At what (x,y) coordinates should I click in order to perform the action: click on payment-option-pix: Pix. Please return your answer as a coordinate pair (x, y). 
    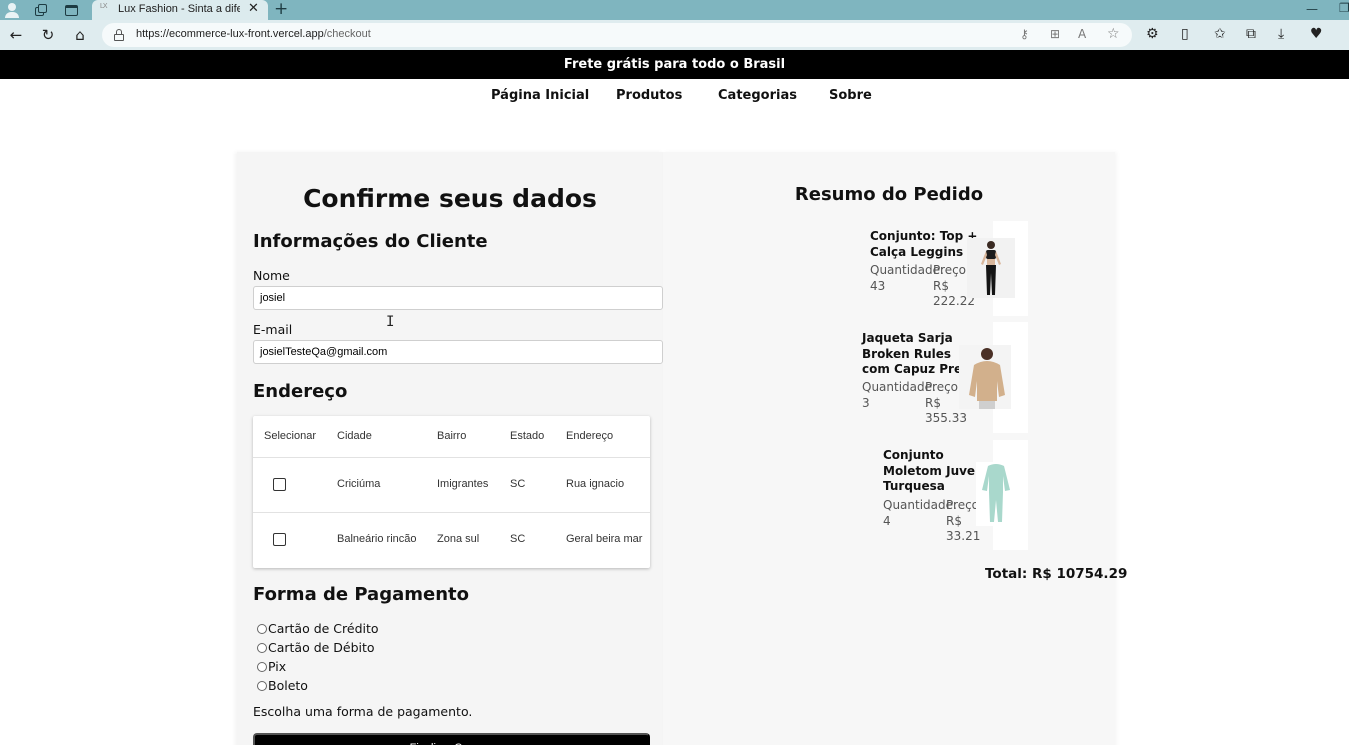
    Looking at the image, I should click on (271, 666).